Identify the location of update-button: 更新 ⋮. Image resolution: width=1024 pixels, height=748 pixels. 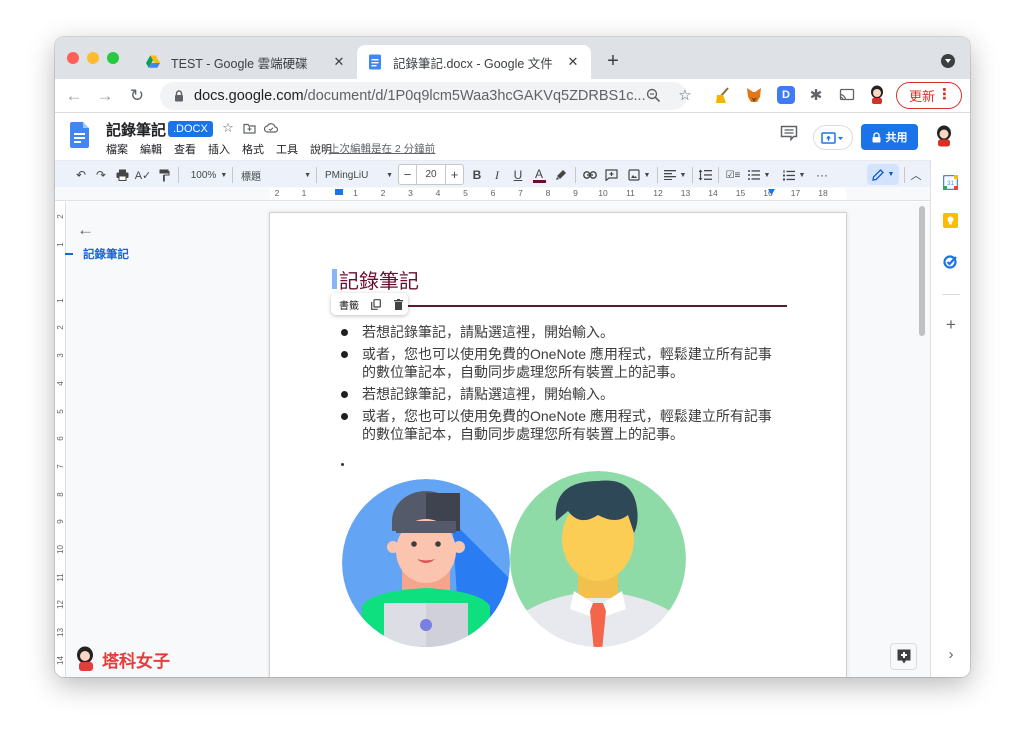
(929, 95).